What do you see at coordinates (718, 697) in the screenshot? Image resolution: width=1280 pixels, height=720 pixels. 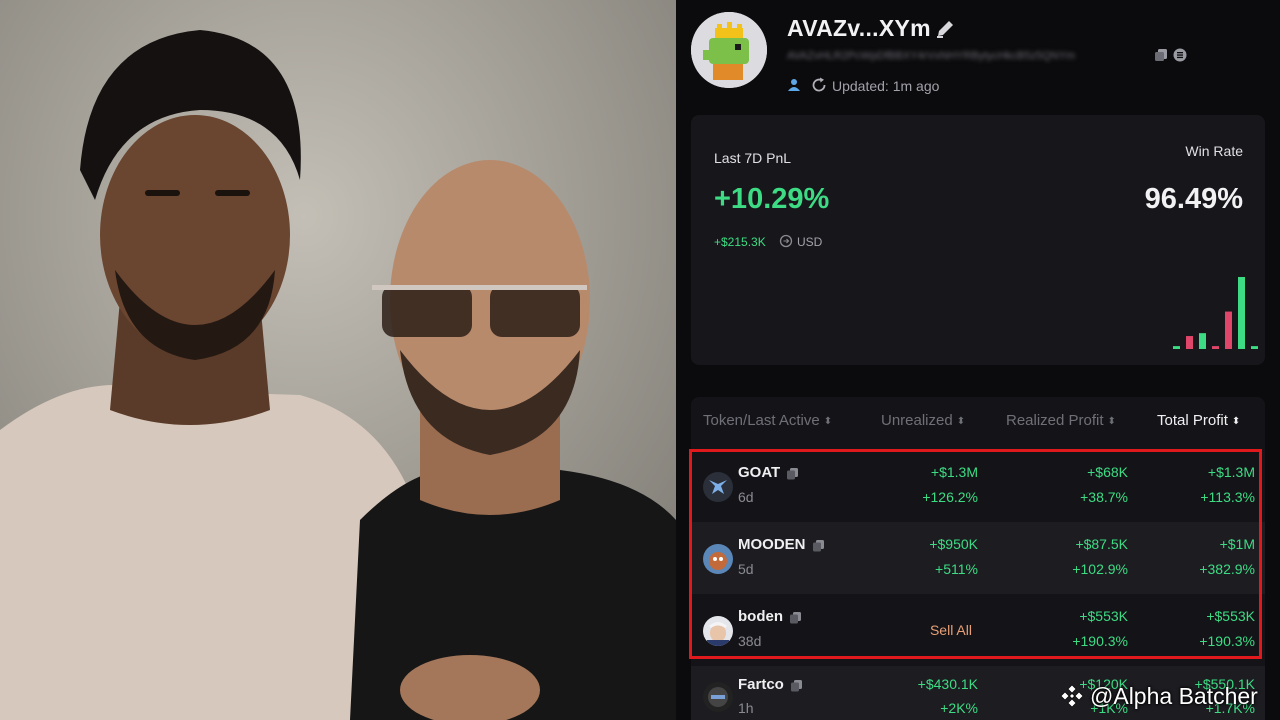 I see `fartco-token-icon` at bounding box center [718, 697].